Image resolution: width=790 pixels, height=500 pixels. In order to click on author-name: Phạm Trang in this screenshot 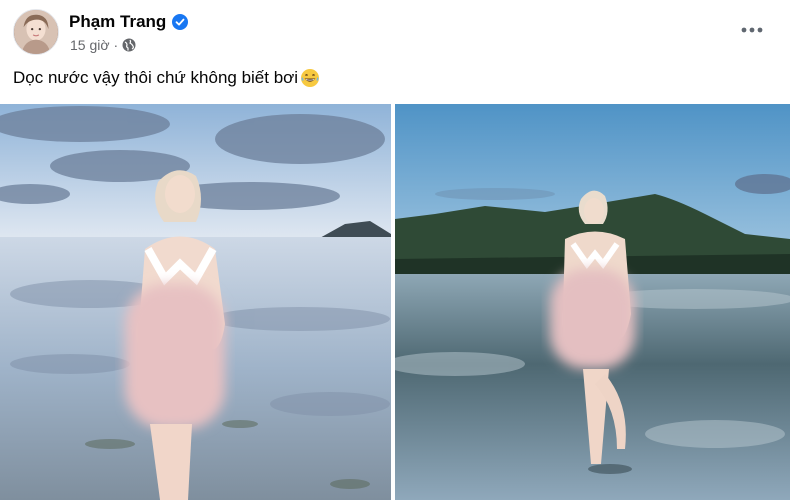, I will do `click(117, 22)`.